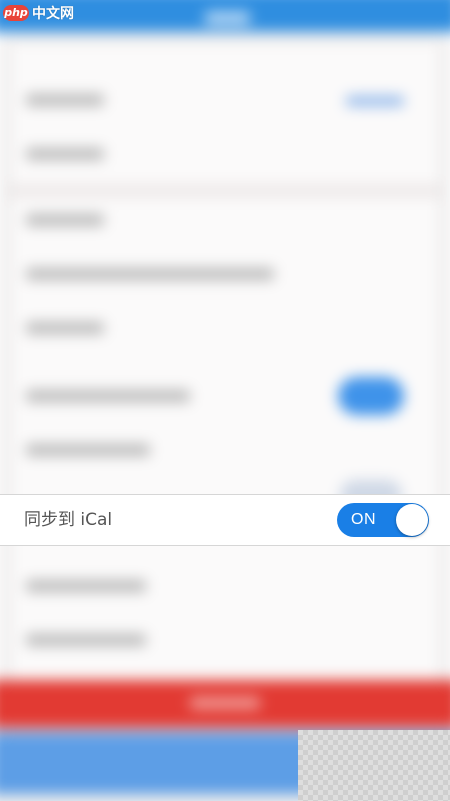  What do you see at coordinates (53, 14) in the screenshot?
I see `watermark-text: 中文网` at bounding box center [53, 14].